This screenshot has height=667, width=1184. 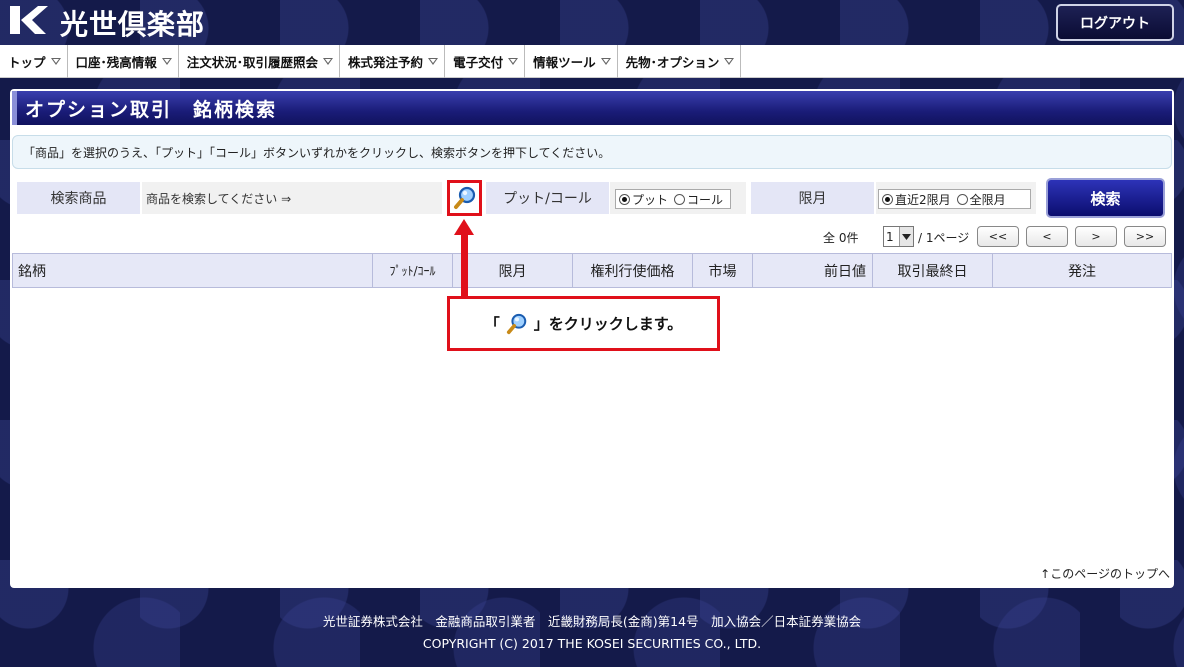 I want to click on annotation-arrow, so click(x=464, y=264).